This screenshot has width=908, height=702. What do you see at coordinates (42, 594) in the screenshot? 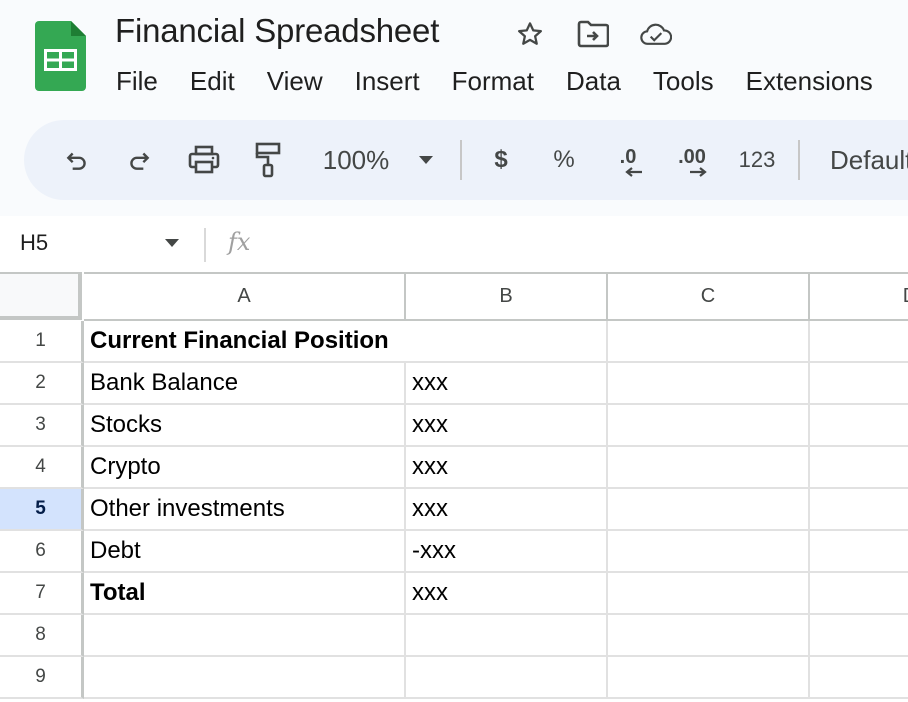
I see `row-header-7: 7` at bounding box center [42, 594].